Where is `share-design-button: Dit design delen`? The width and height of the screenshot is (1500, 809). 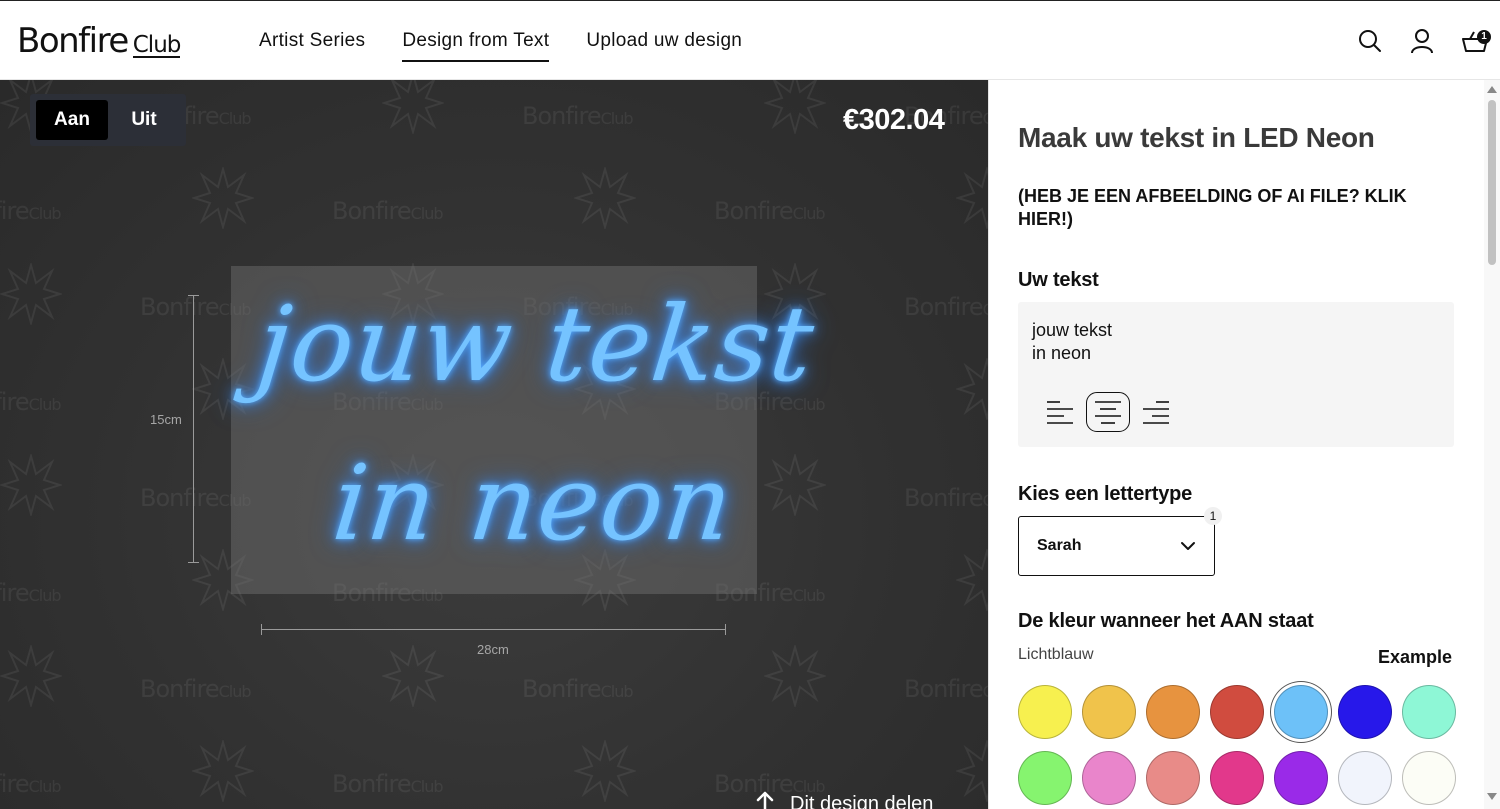
share-design-button: Dit design delen is located at coordinates (843, 799).